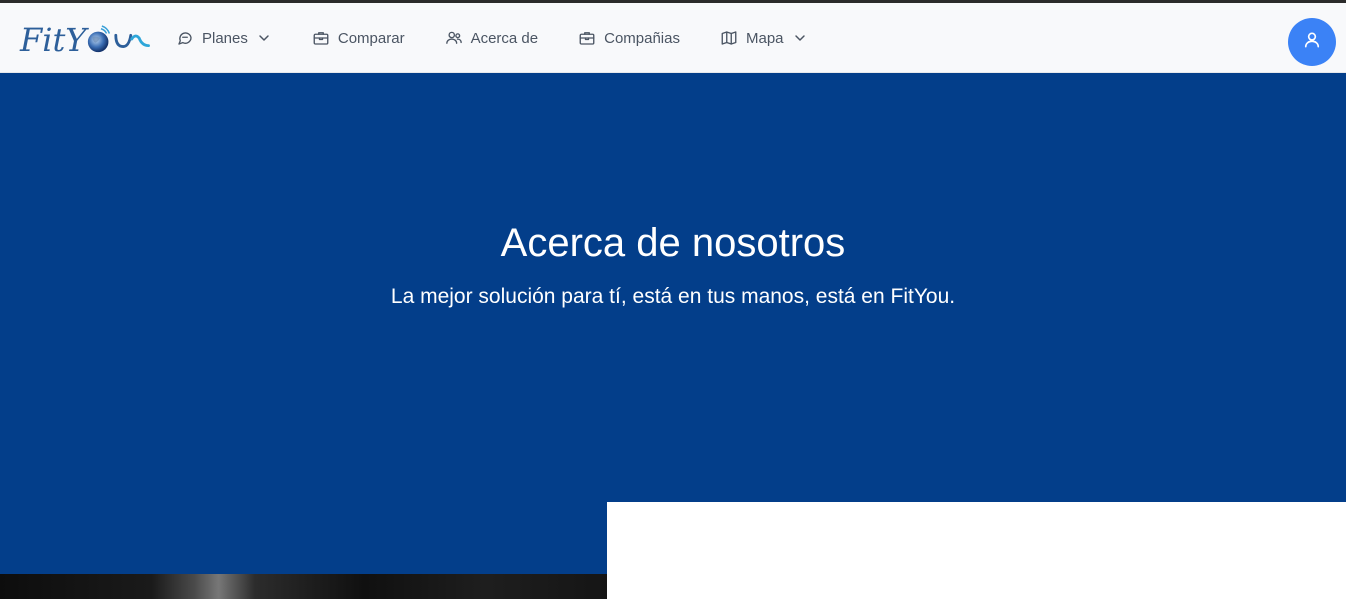 The width and height of the screenshot is (1346, 599). What do you see at coordinates (504, 38) in the screenshot?
I see `nav-label-acerca-de: Acerca de` at bounding box center [504, 38].